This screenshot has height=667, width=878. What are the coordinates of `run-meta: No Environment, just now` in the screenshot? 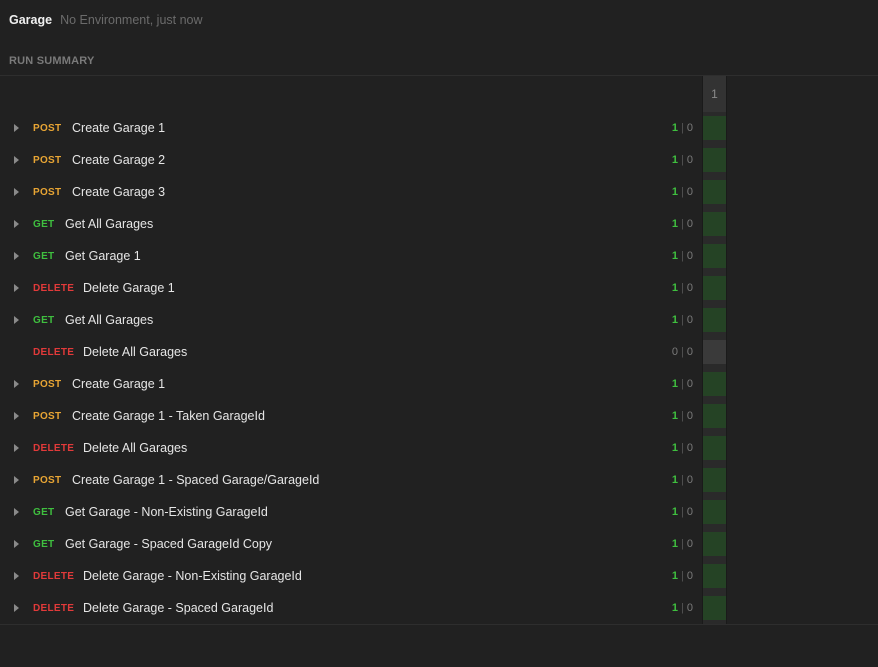 It's located at (131, 20).